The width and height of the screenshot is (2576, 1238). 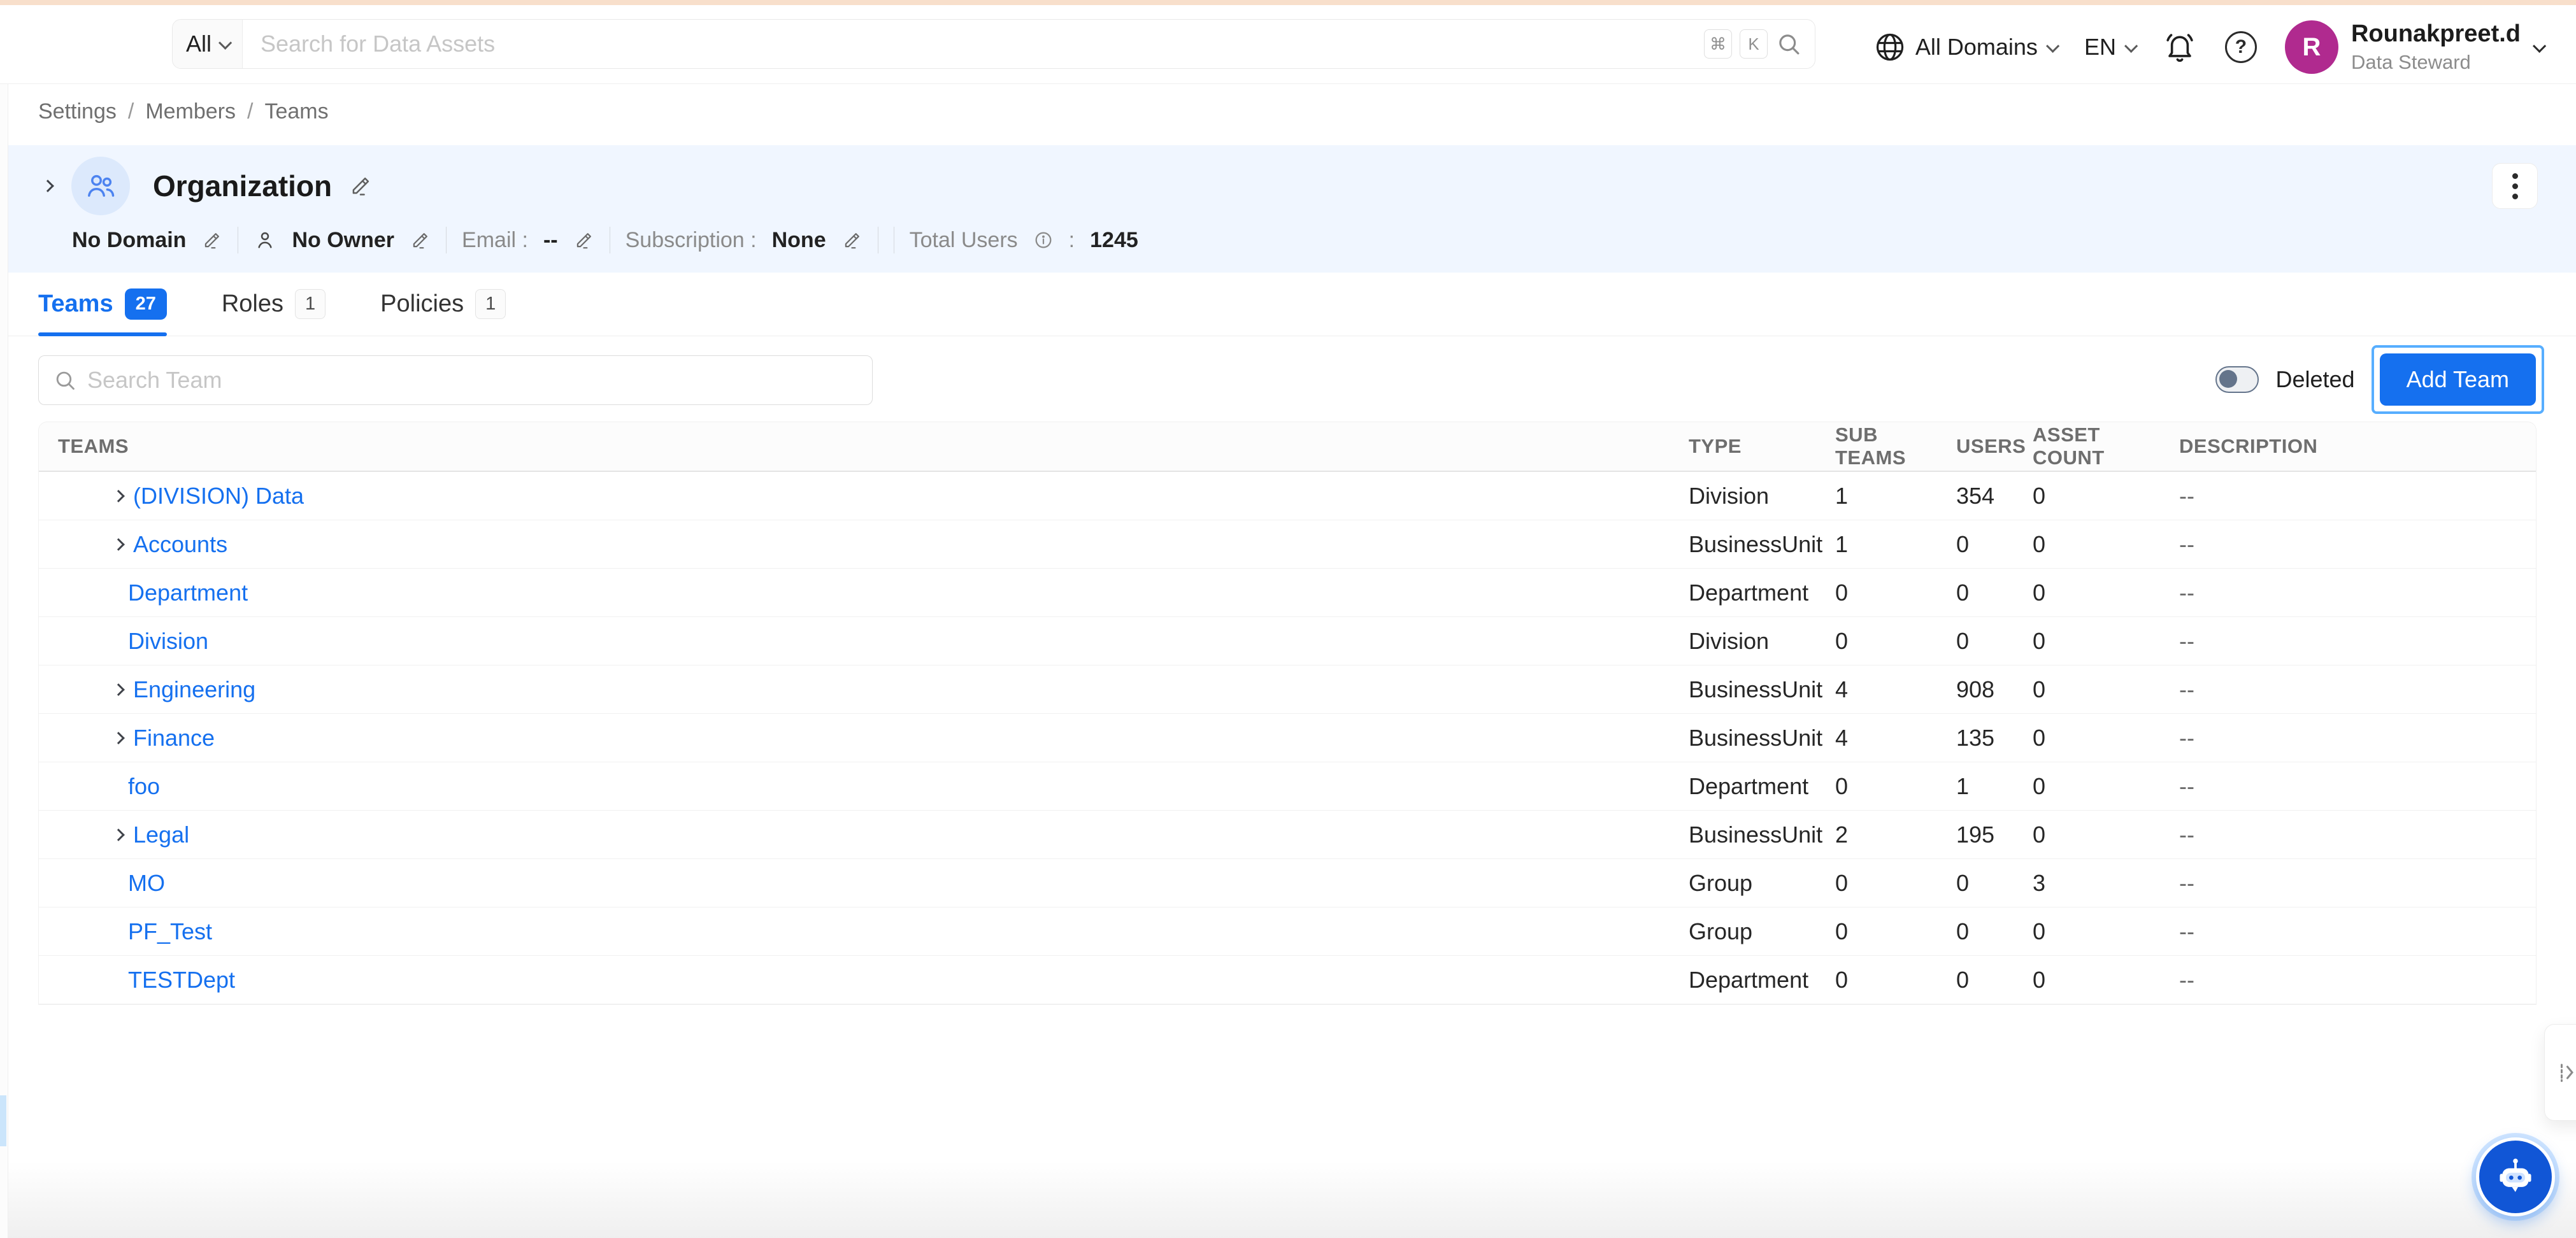 I want to click on teams-toolbar: Deleted Add Team, so click(x=1292, y=379).